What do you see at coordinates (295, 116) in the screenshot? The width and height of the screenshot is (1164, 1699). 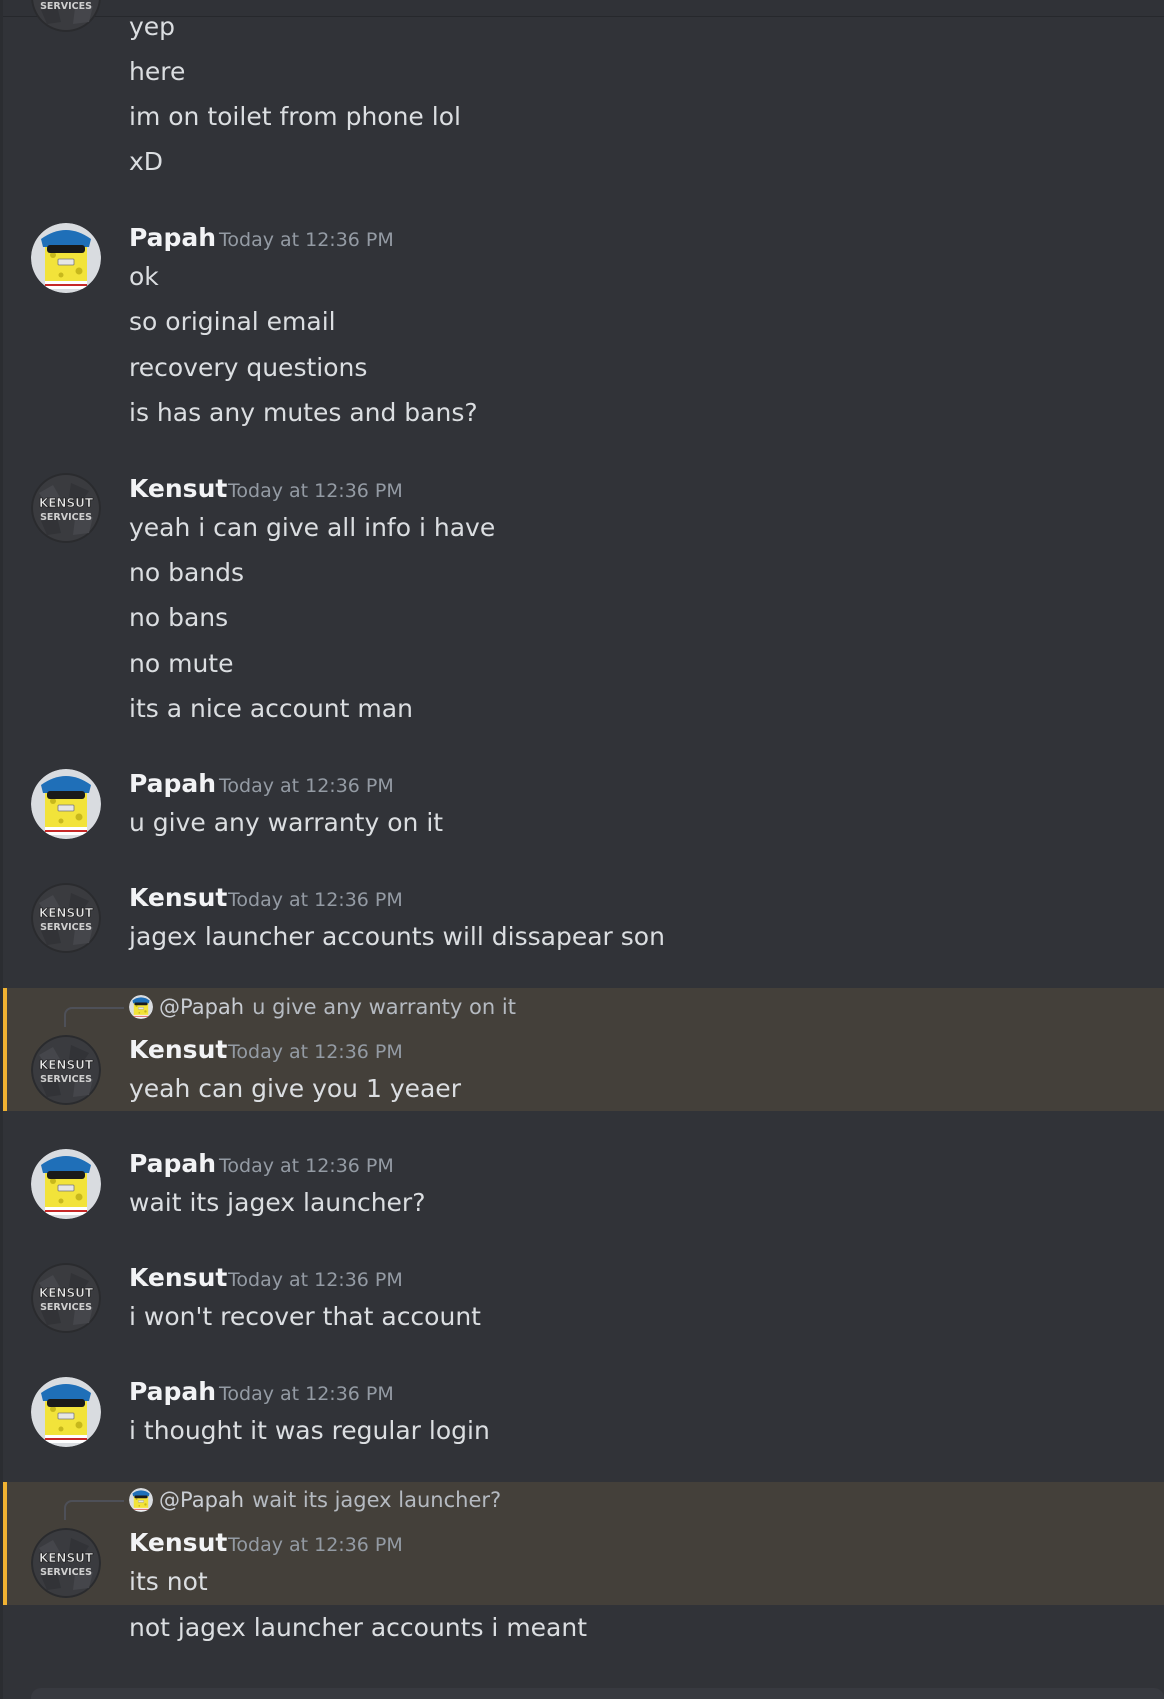 I see `message-line: im on toilet from phone lol` at bounding box center [295, 116].